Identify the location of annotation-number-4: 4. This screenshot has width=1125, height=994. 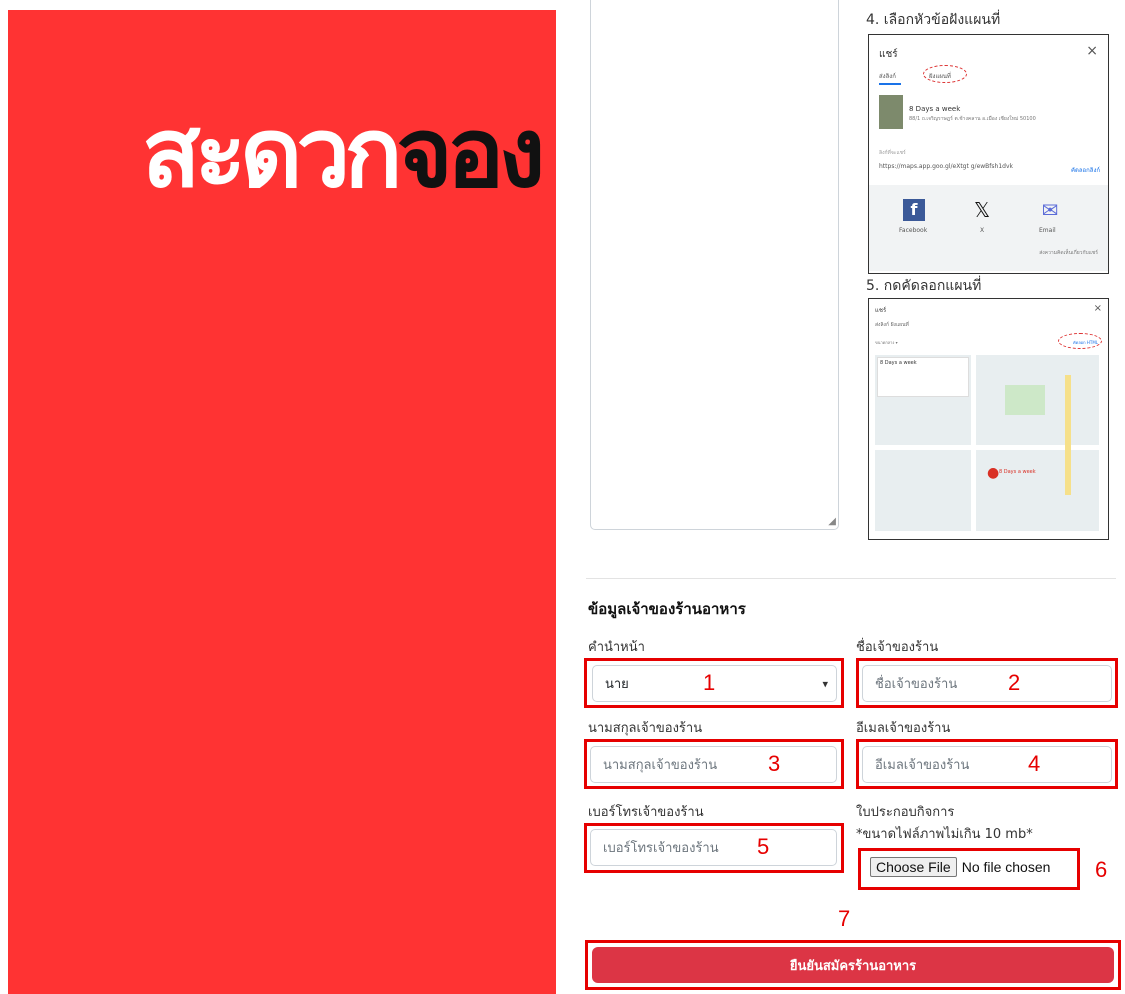
(1034, 763).